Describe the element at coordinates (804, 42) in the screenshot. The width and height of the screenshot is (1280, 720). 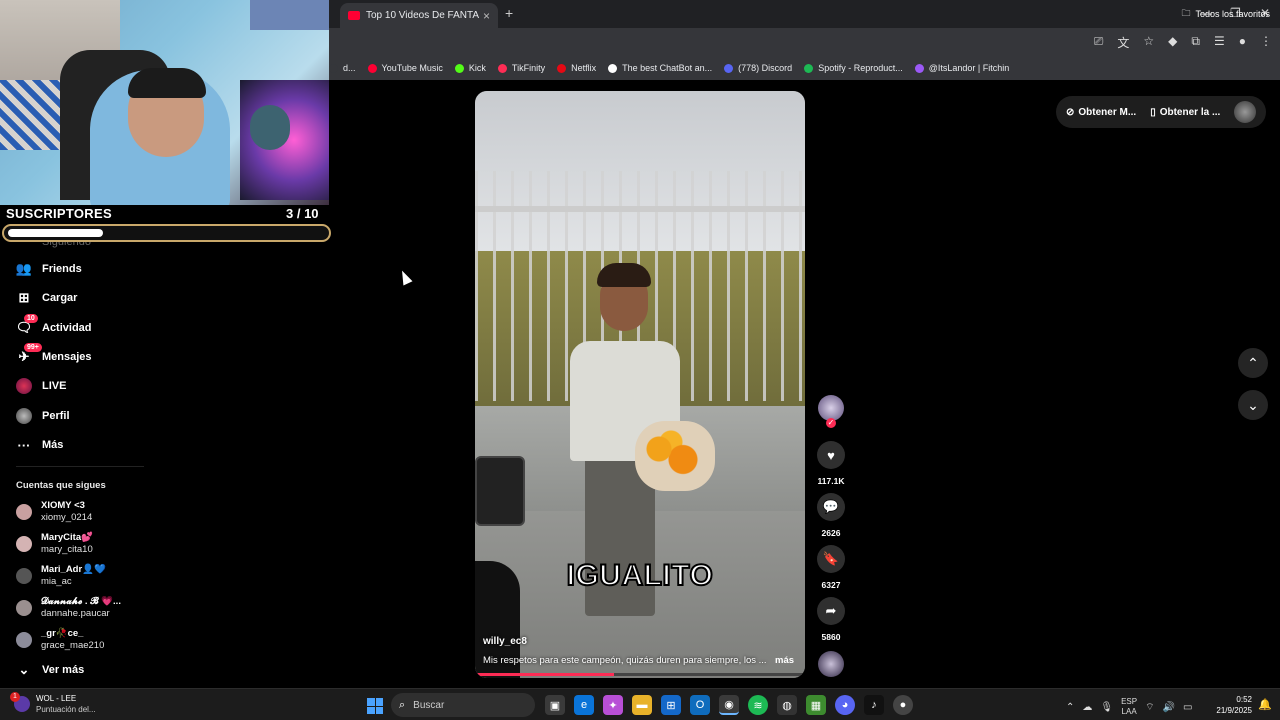
I see `address-bar: ⎚ 文 ☆ ◆ ⧉ ☰ ● ⋮` at that location.